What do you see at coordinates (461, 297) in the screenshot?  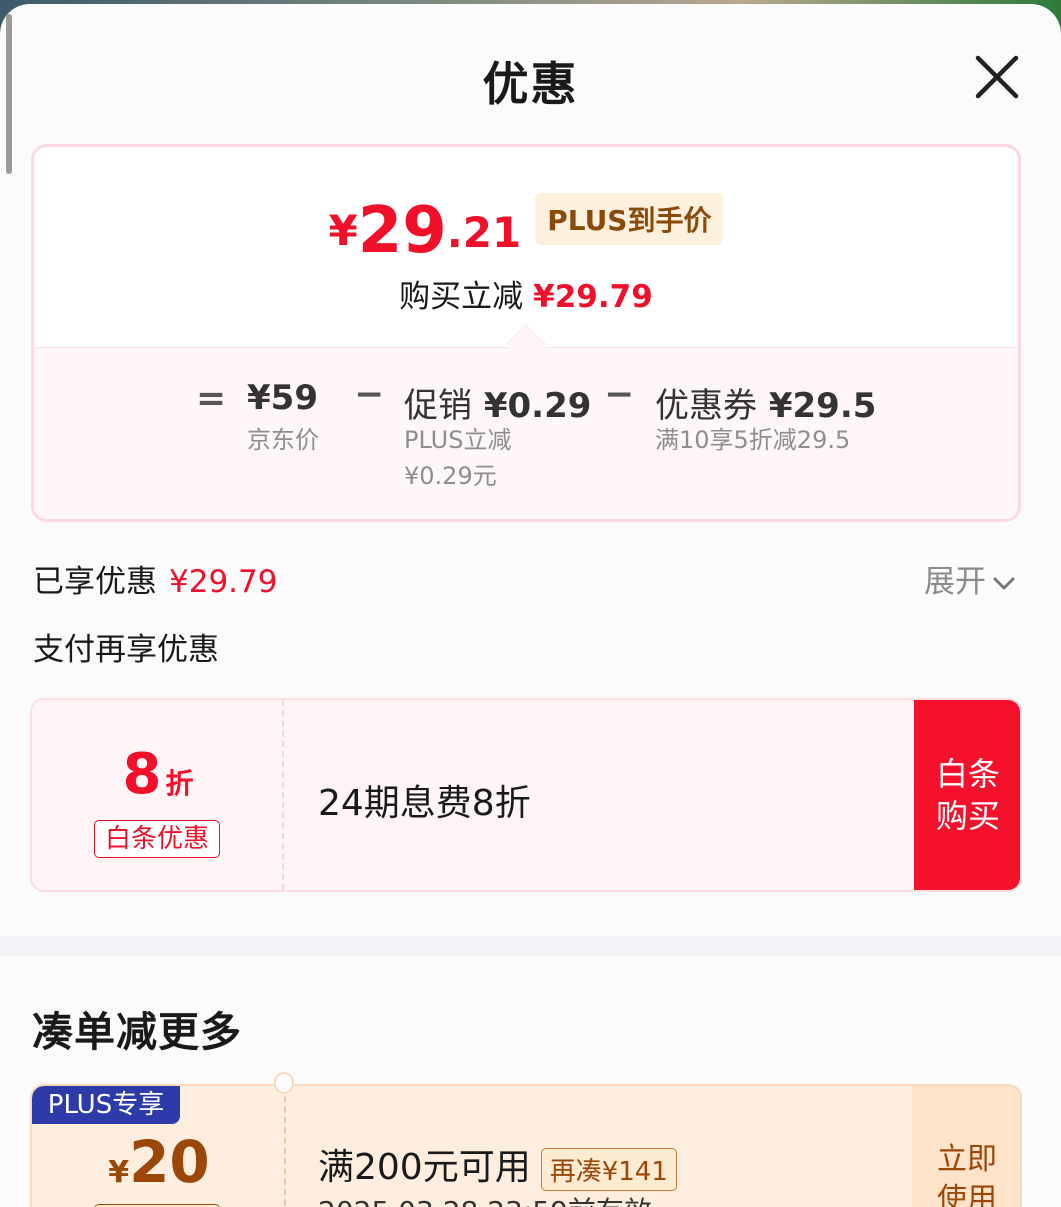 I see `reduce-label: 购买立减` at bounding box center [461, 297].